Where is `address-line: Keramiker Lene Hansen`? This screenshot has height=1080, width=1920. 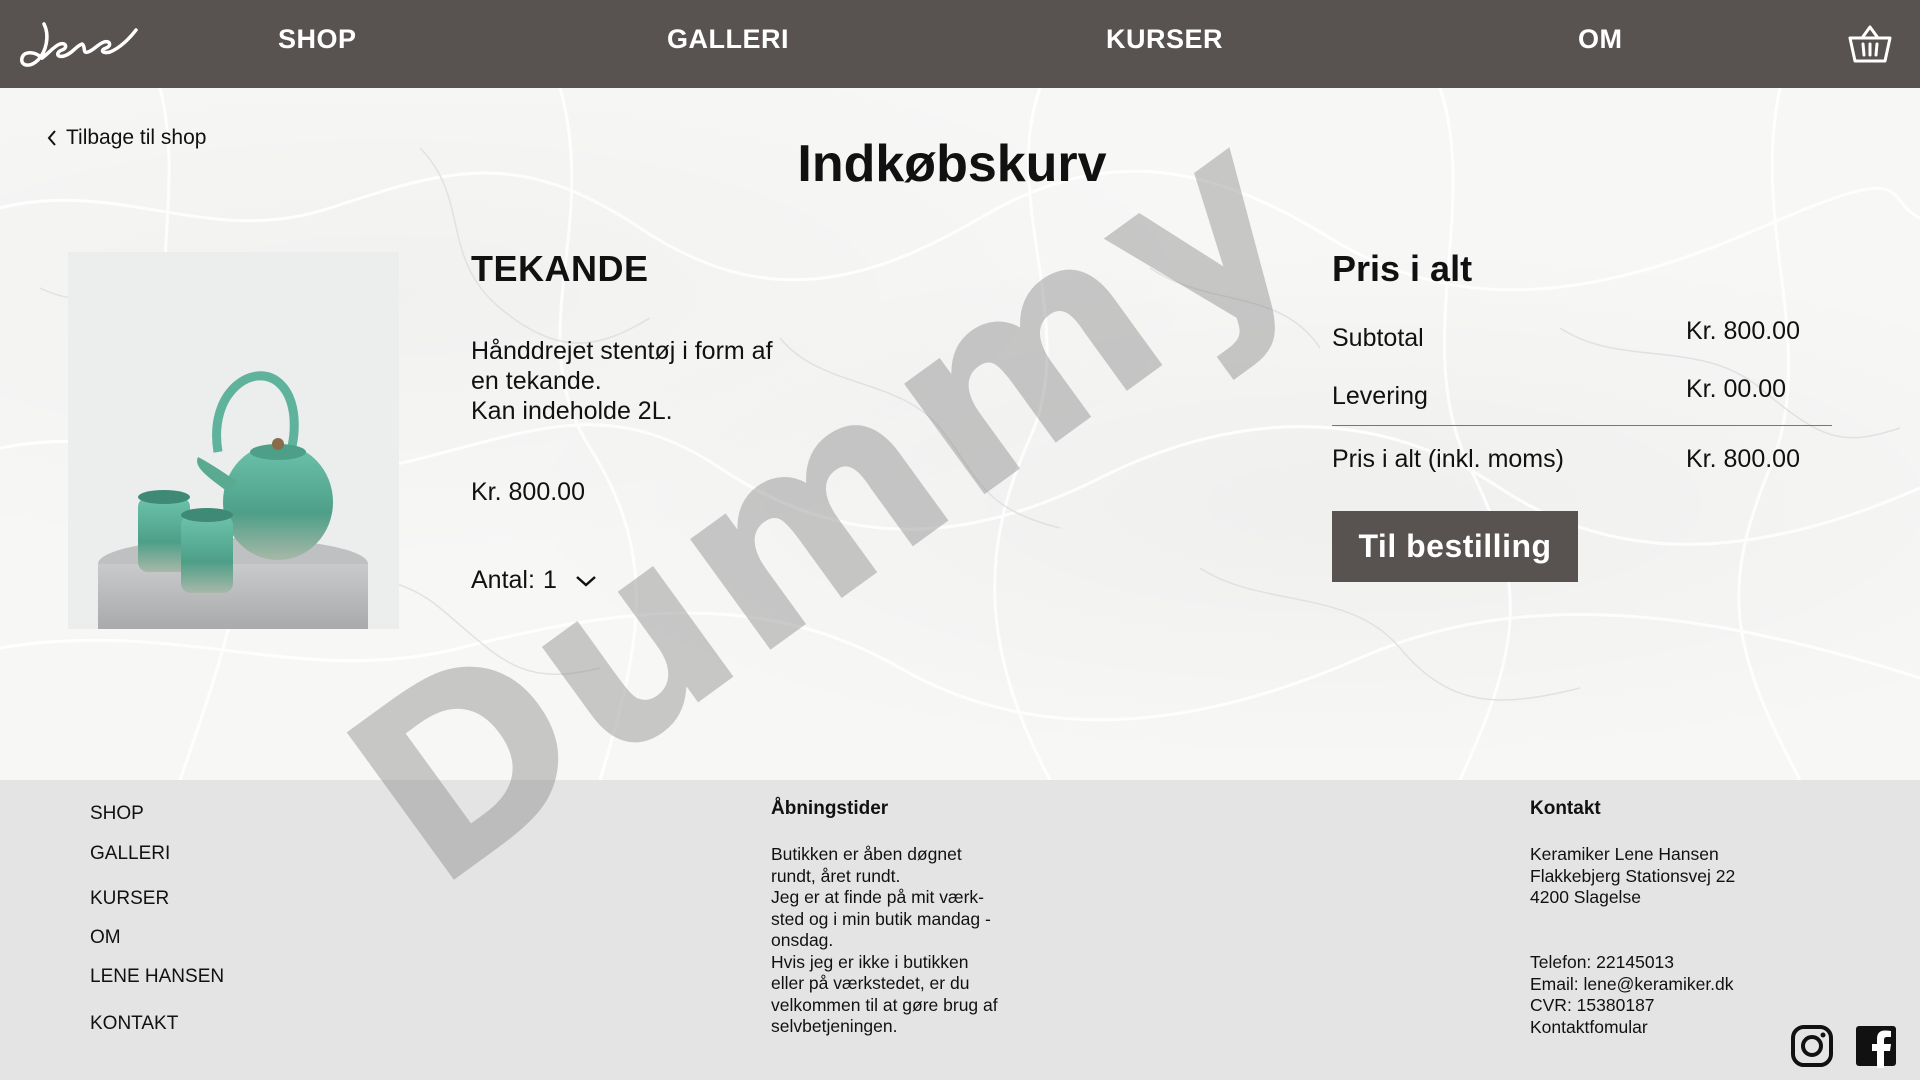
address-line: Keramiker Lene Hansen is located at coordinates (1624, 854).